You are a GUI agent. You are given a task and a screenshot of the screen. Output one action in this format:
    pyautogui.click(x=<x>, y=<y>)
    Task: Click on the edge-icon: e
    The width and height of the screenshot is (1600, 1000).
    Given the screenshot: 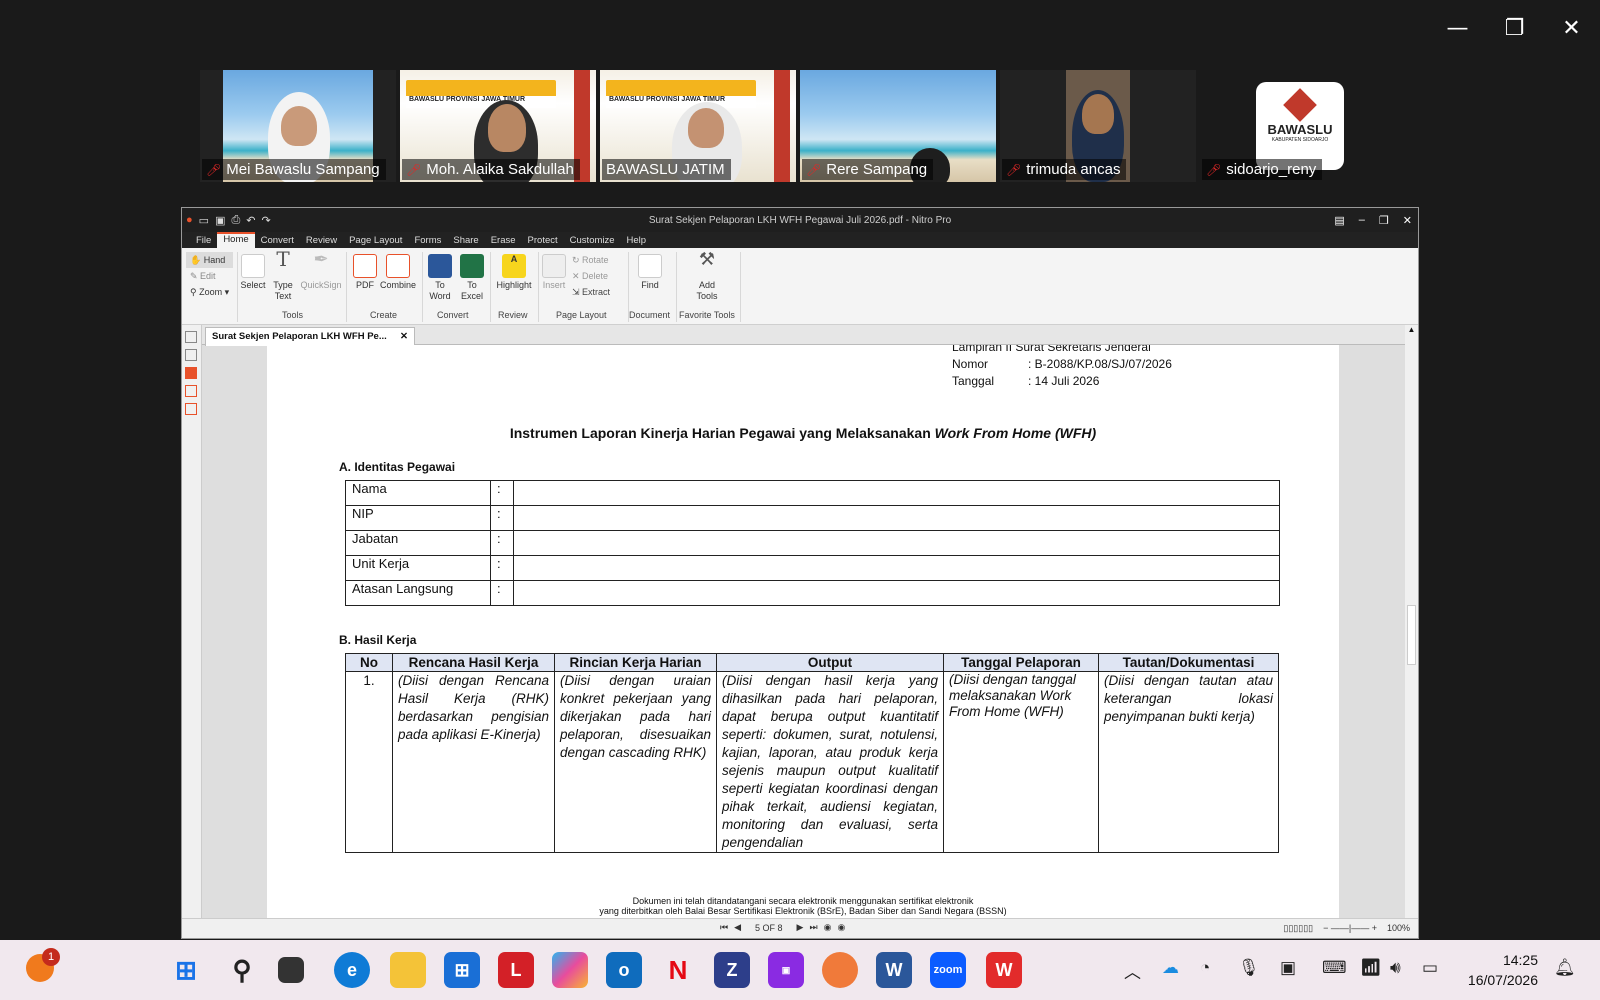 What is the action you would take?
    pyautogui.click(x=352, y=970)
    